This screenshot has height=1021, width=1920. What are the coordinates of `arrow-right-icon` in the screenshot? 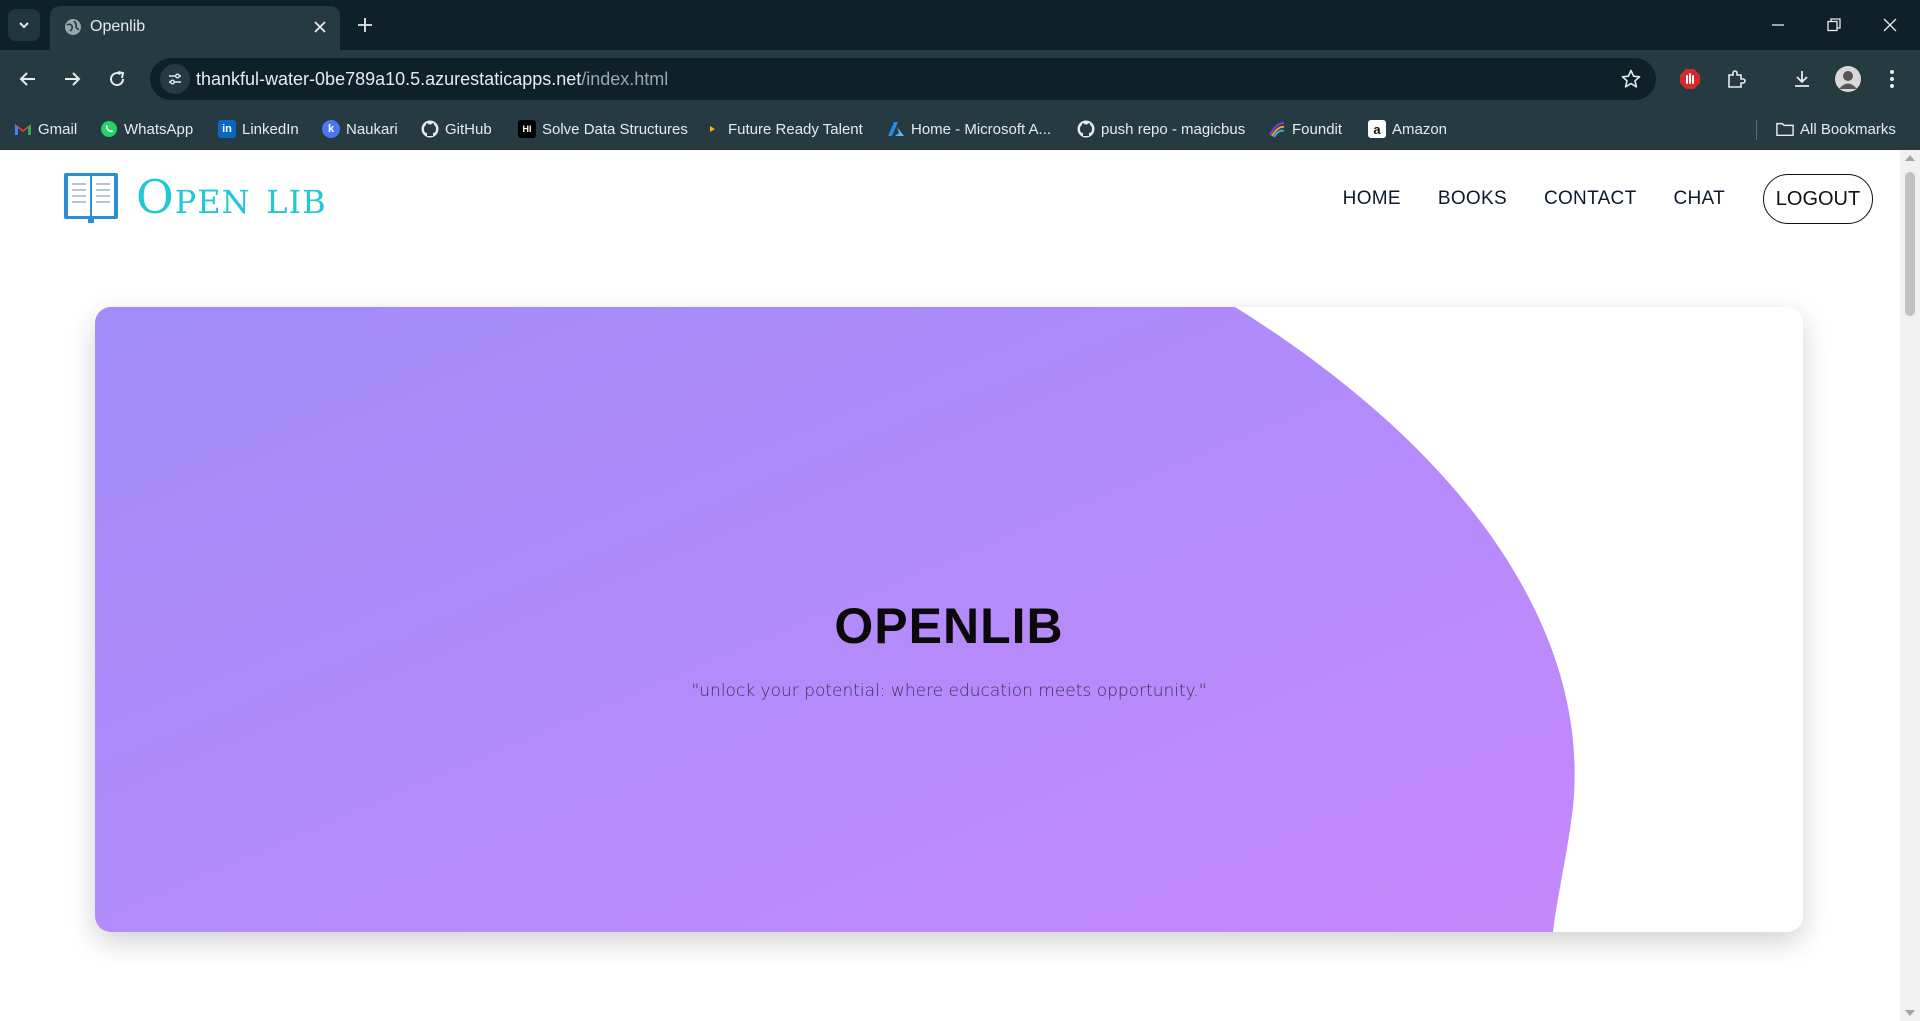 It's located at (73, 79).